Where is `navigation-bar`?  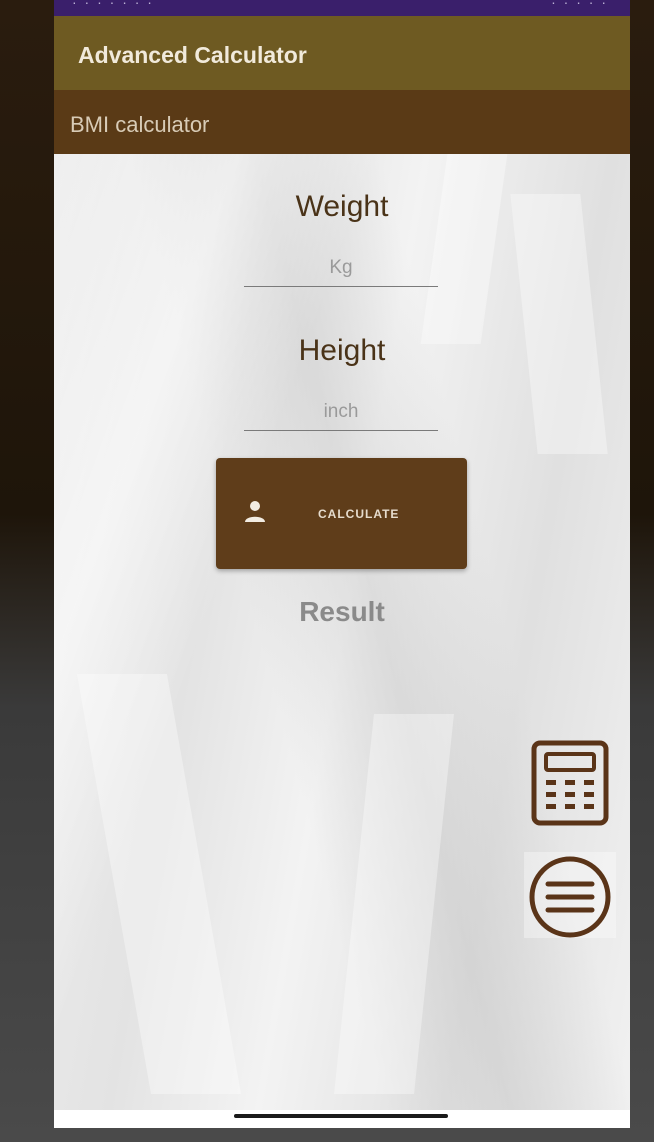
navigation-bar is located at coordinates (342, 1119).